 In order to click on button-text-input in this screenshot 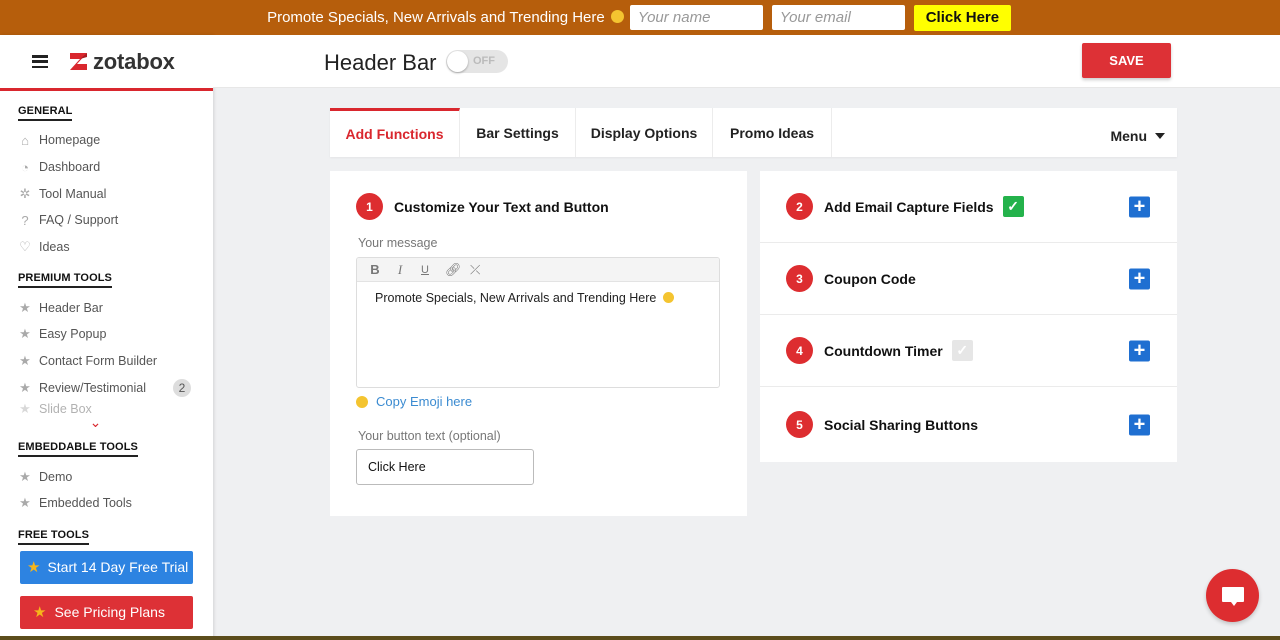, I will do `click(445, 467)`.